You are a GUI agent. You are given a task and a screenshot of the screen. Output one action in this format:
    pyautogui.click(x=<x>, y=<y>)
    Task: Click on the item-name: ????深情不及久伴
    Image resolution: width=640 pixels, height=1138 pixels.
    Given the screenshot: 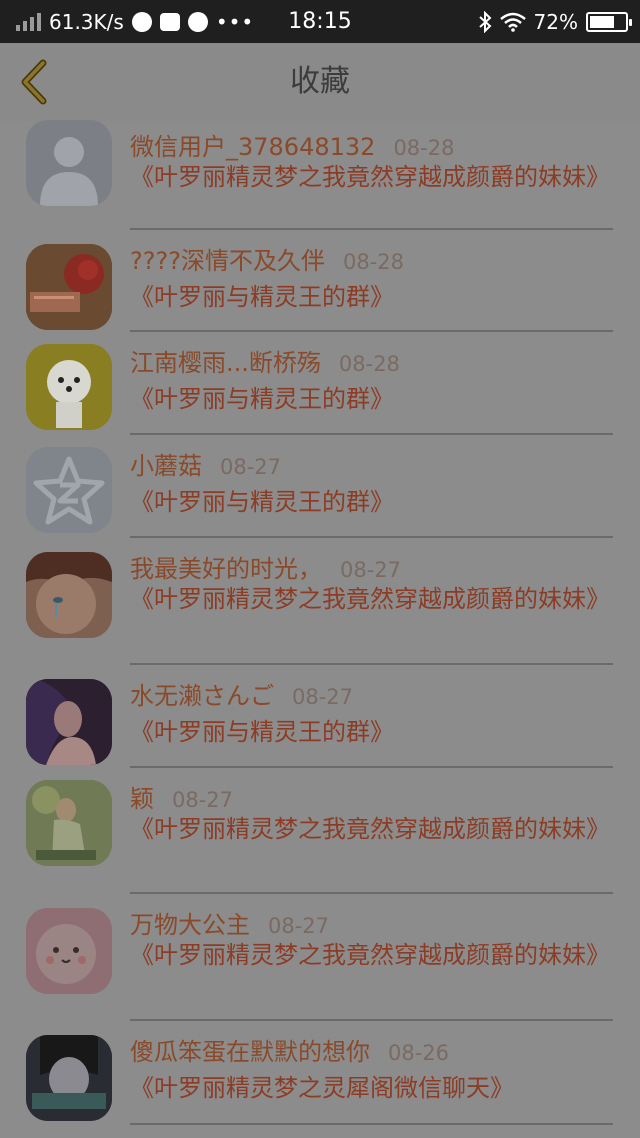 What is the action you would take?
    pyautogui.click(x=227, y=261)
    